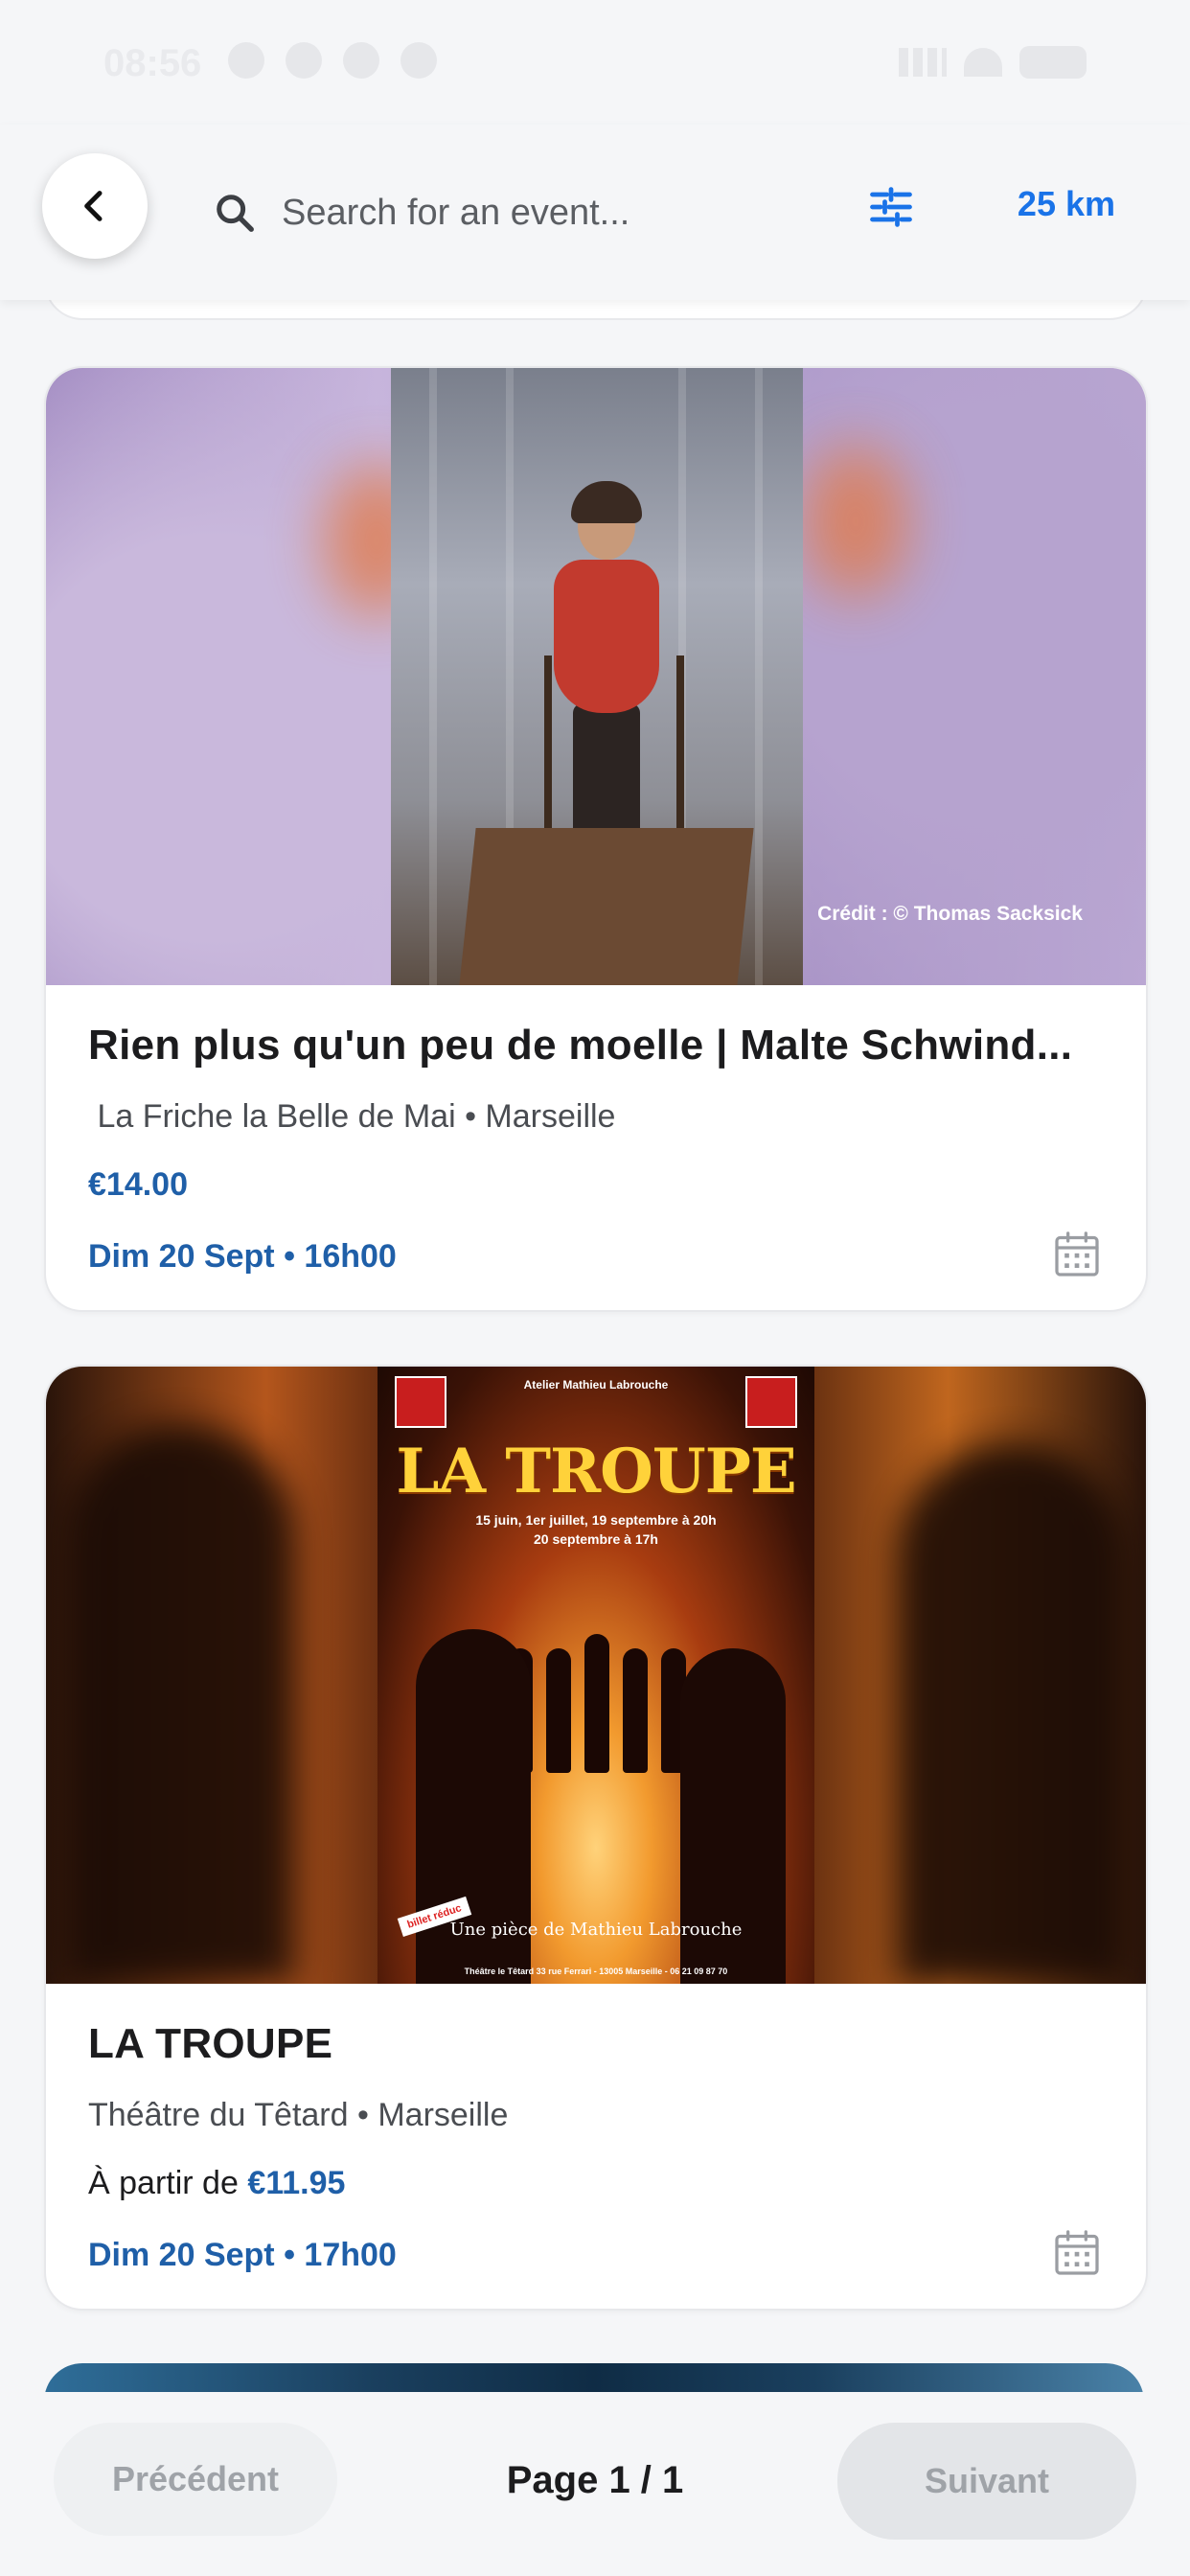  What do you see at coordinates (298, 2115) in the screenshot?
I see `event-venue: Théâtre du Têtard • Marseille` at bounding box center [298, 2115].